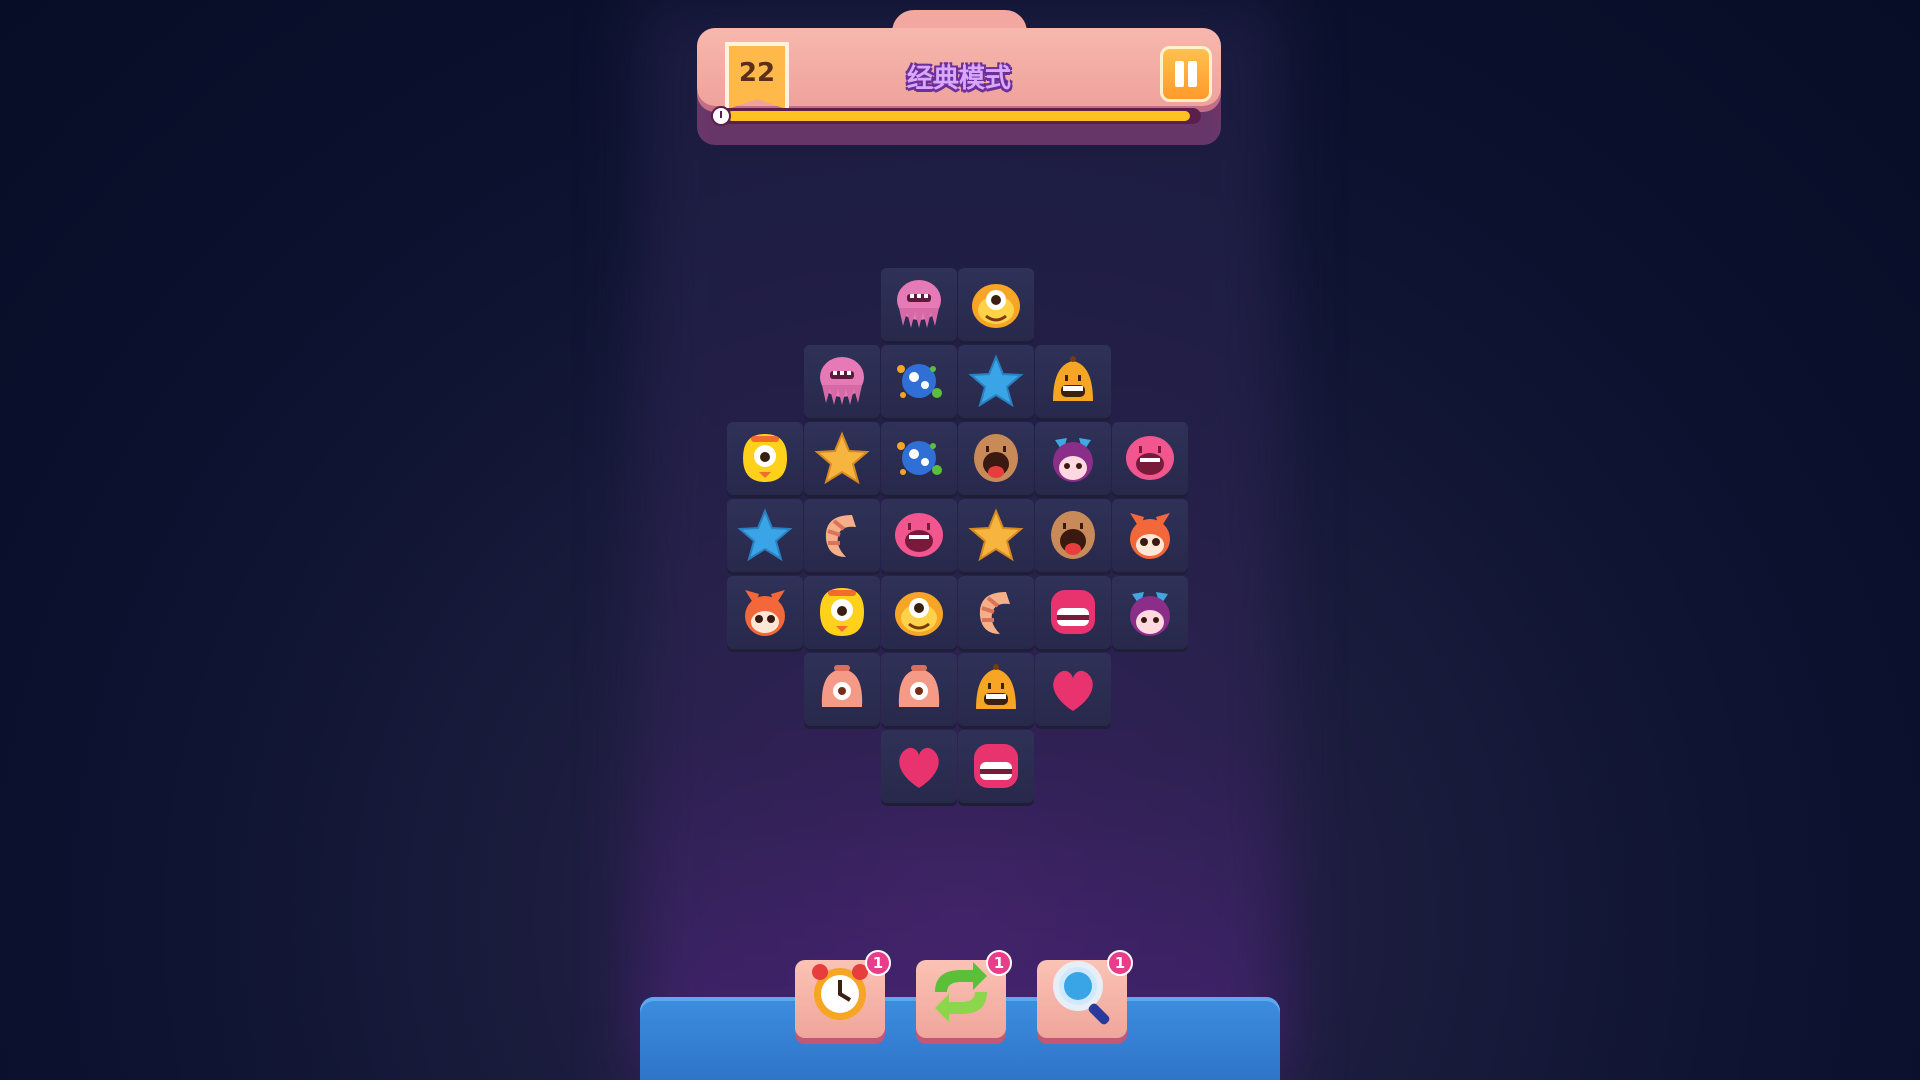 The image size is (1920, 1080). I want to click on clock-icon, so click(721, 116).